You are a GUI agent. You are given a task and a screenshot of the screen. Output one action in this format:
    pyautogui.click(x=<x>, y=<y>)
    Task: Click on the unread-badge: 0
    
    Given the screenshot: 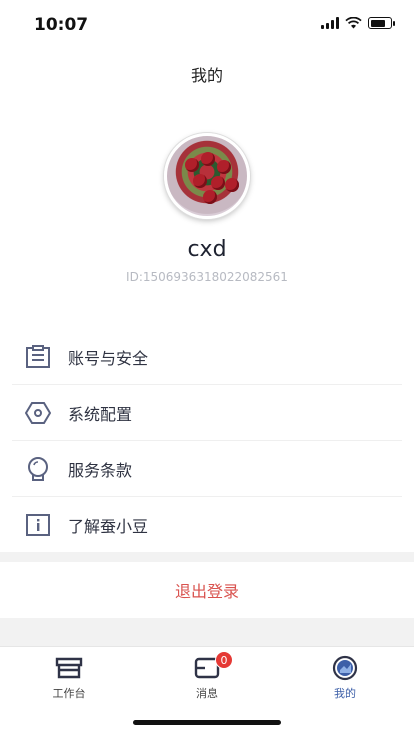 What is the action you would take?
    pyautogui.click(x=224, y=660)
    